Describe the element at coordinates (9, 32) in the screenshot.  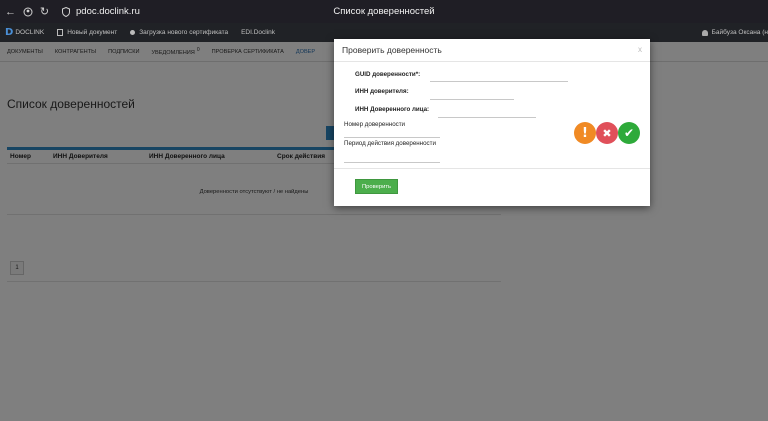
I see `logo-mark-icon: D` at that location.